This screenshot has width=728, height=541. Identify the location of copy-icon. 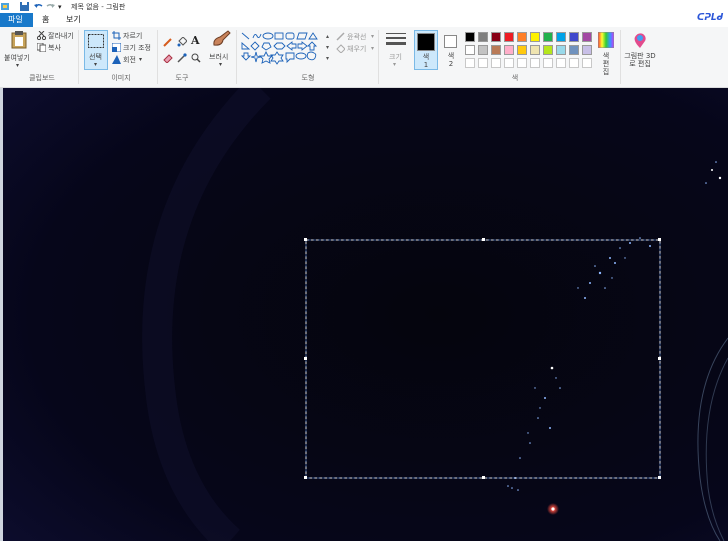
(41, 47).